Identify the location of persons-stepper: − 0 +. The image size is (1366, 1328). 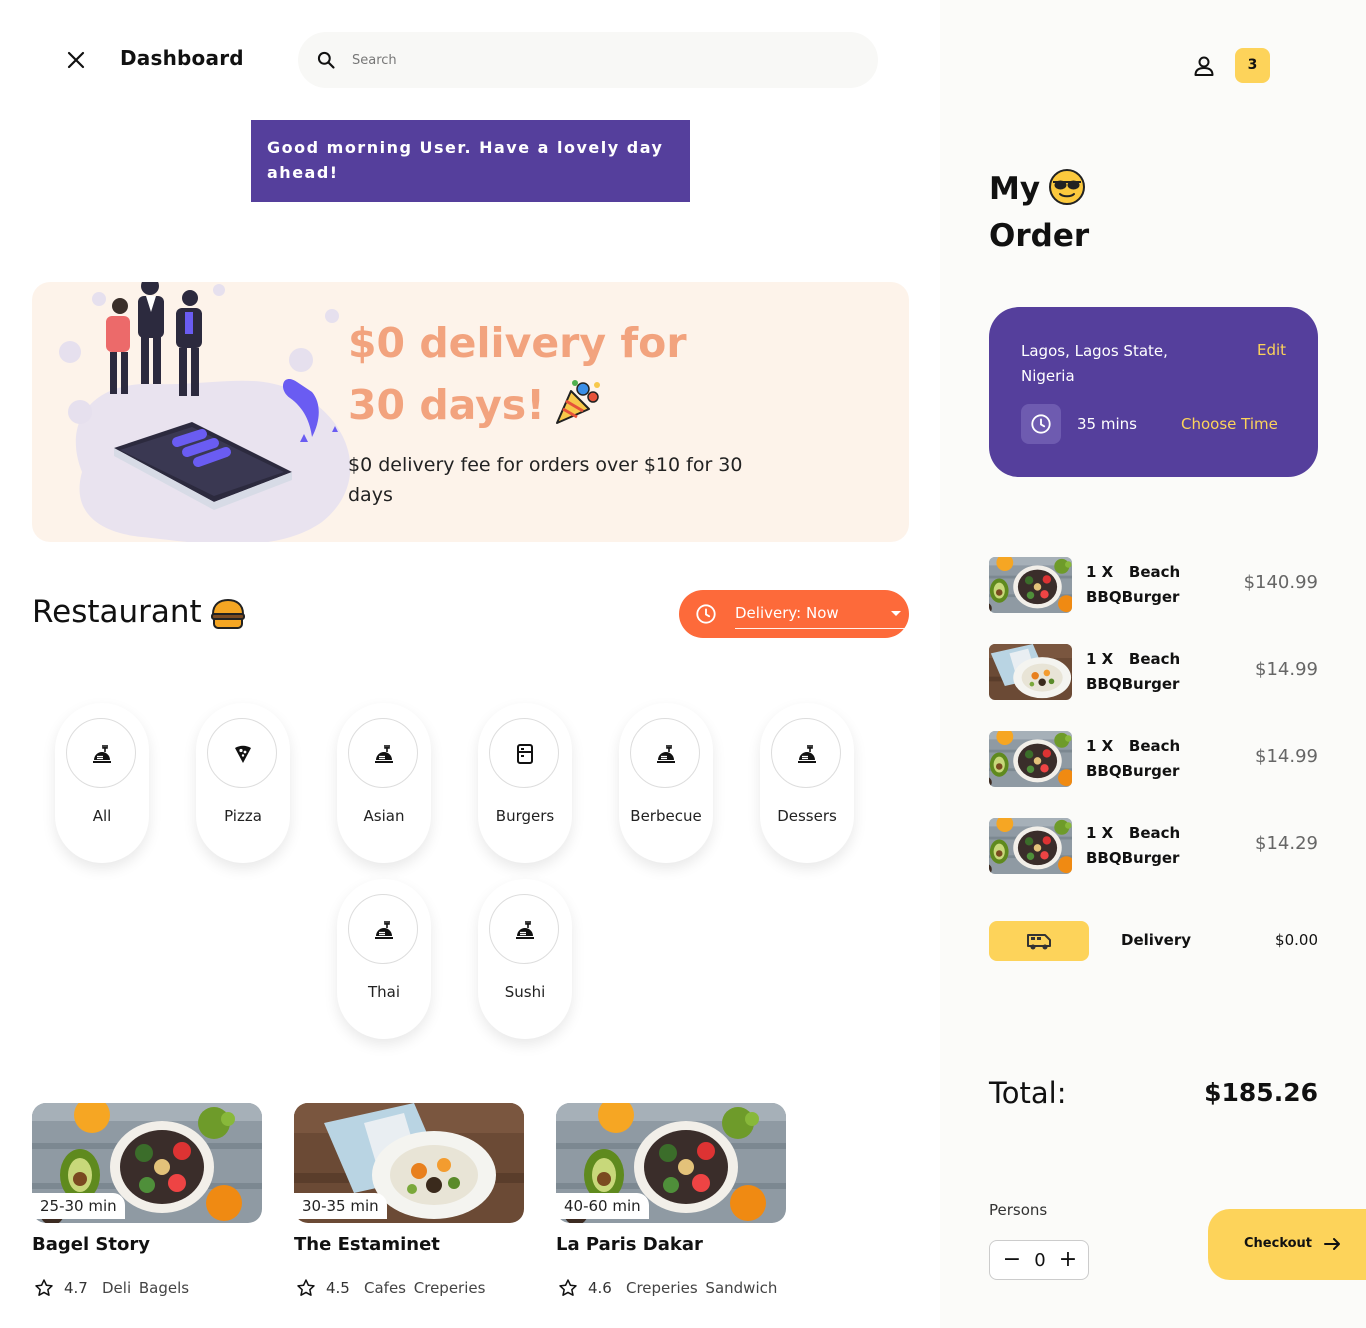
(1039, 1260).